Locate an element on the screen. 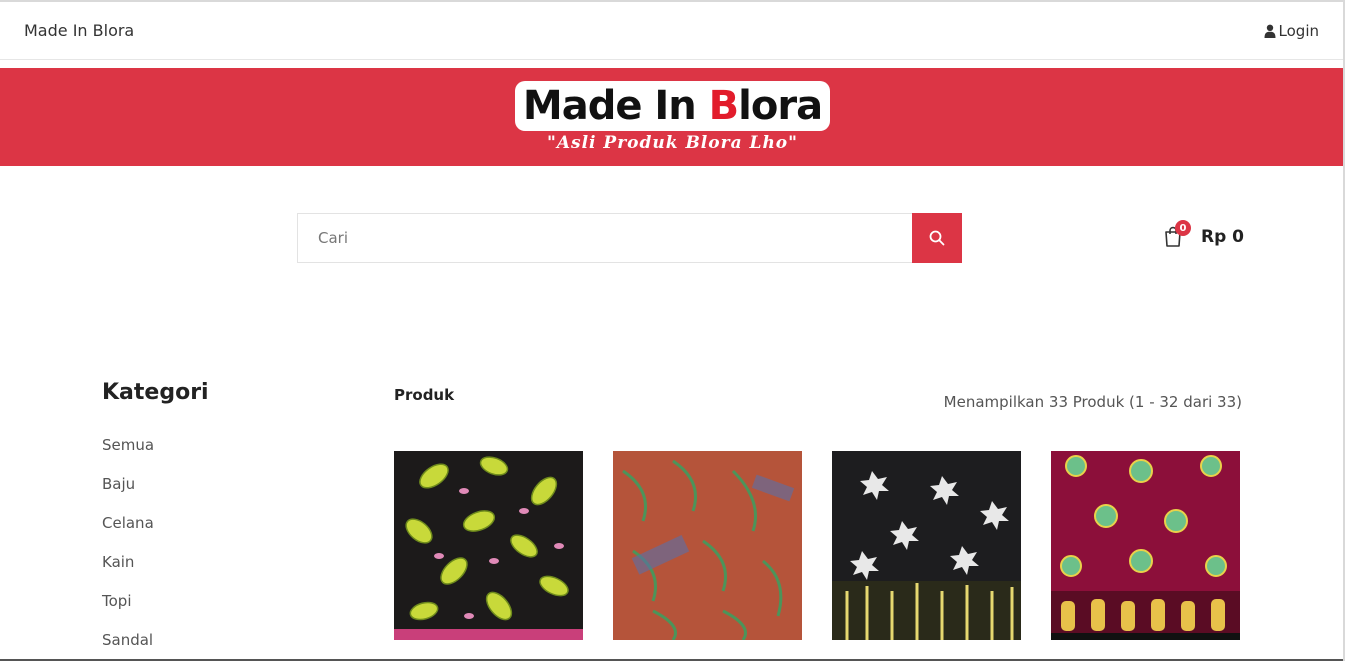 The height and width of the screenshot is (661, 1345). cart-widget: 0 Rp 0 is located at coordinates (1204, 234).